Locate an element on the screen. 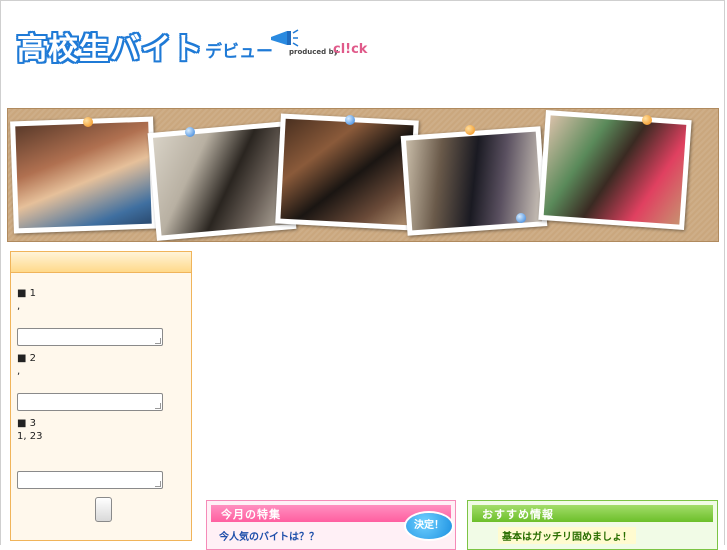 Image resolution: width=727 pixels, height=550 pixels. question-label: ■ 1 is located at coordinates (26, 293).